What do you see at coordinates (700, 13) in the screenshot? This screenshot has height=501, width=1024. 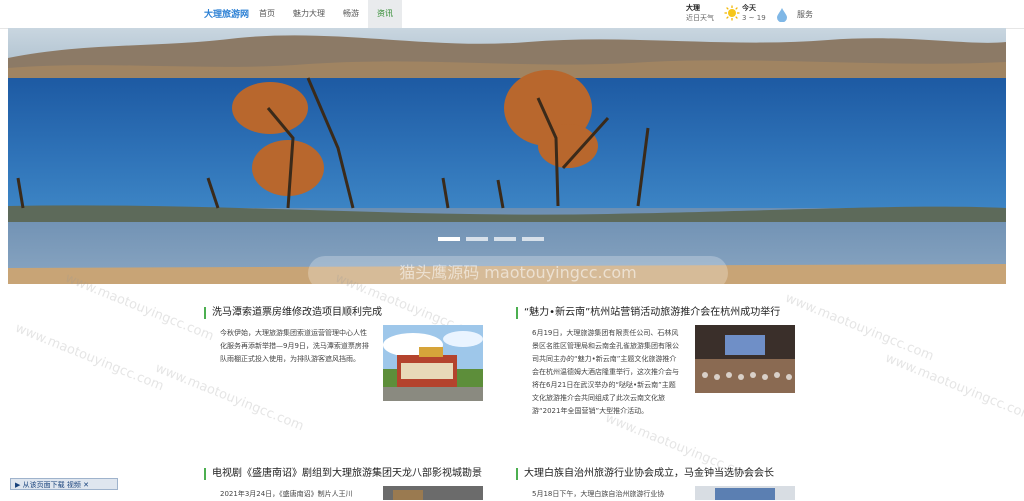 I see `weather-city: 大理 近日天气` at bounding box center [700, 13].